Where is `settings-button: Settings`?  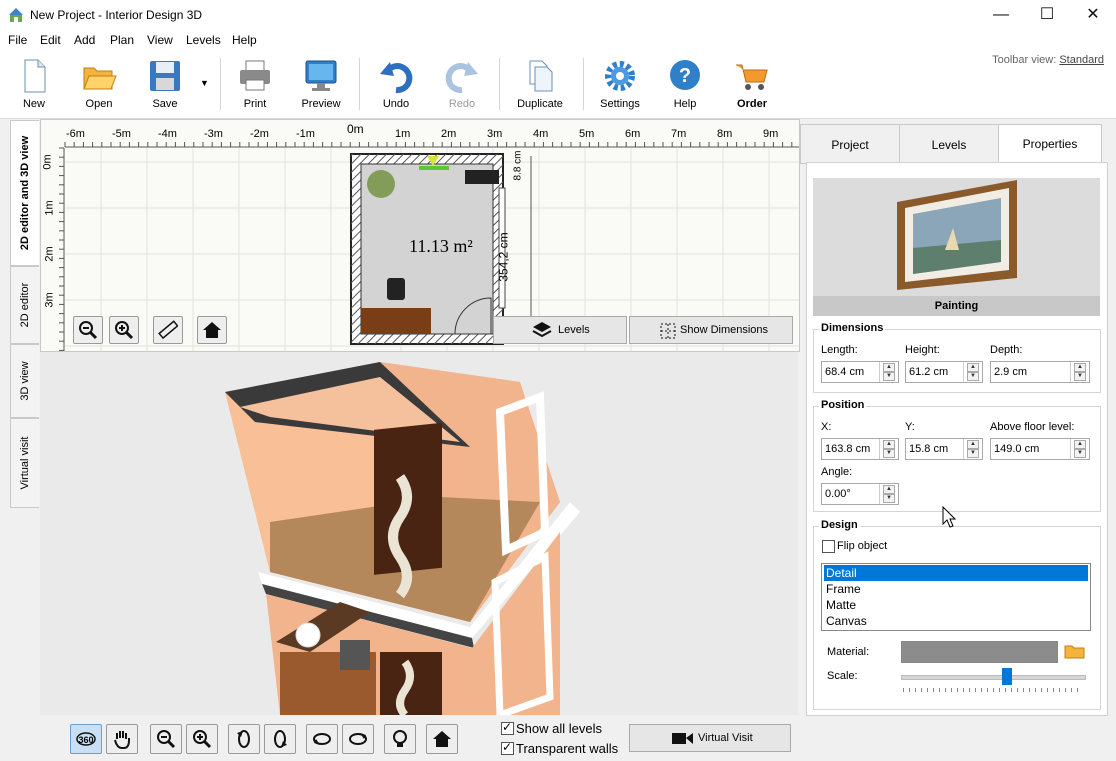
settings-button: Settings is located at coordinates (620, 85).